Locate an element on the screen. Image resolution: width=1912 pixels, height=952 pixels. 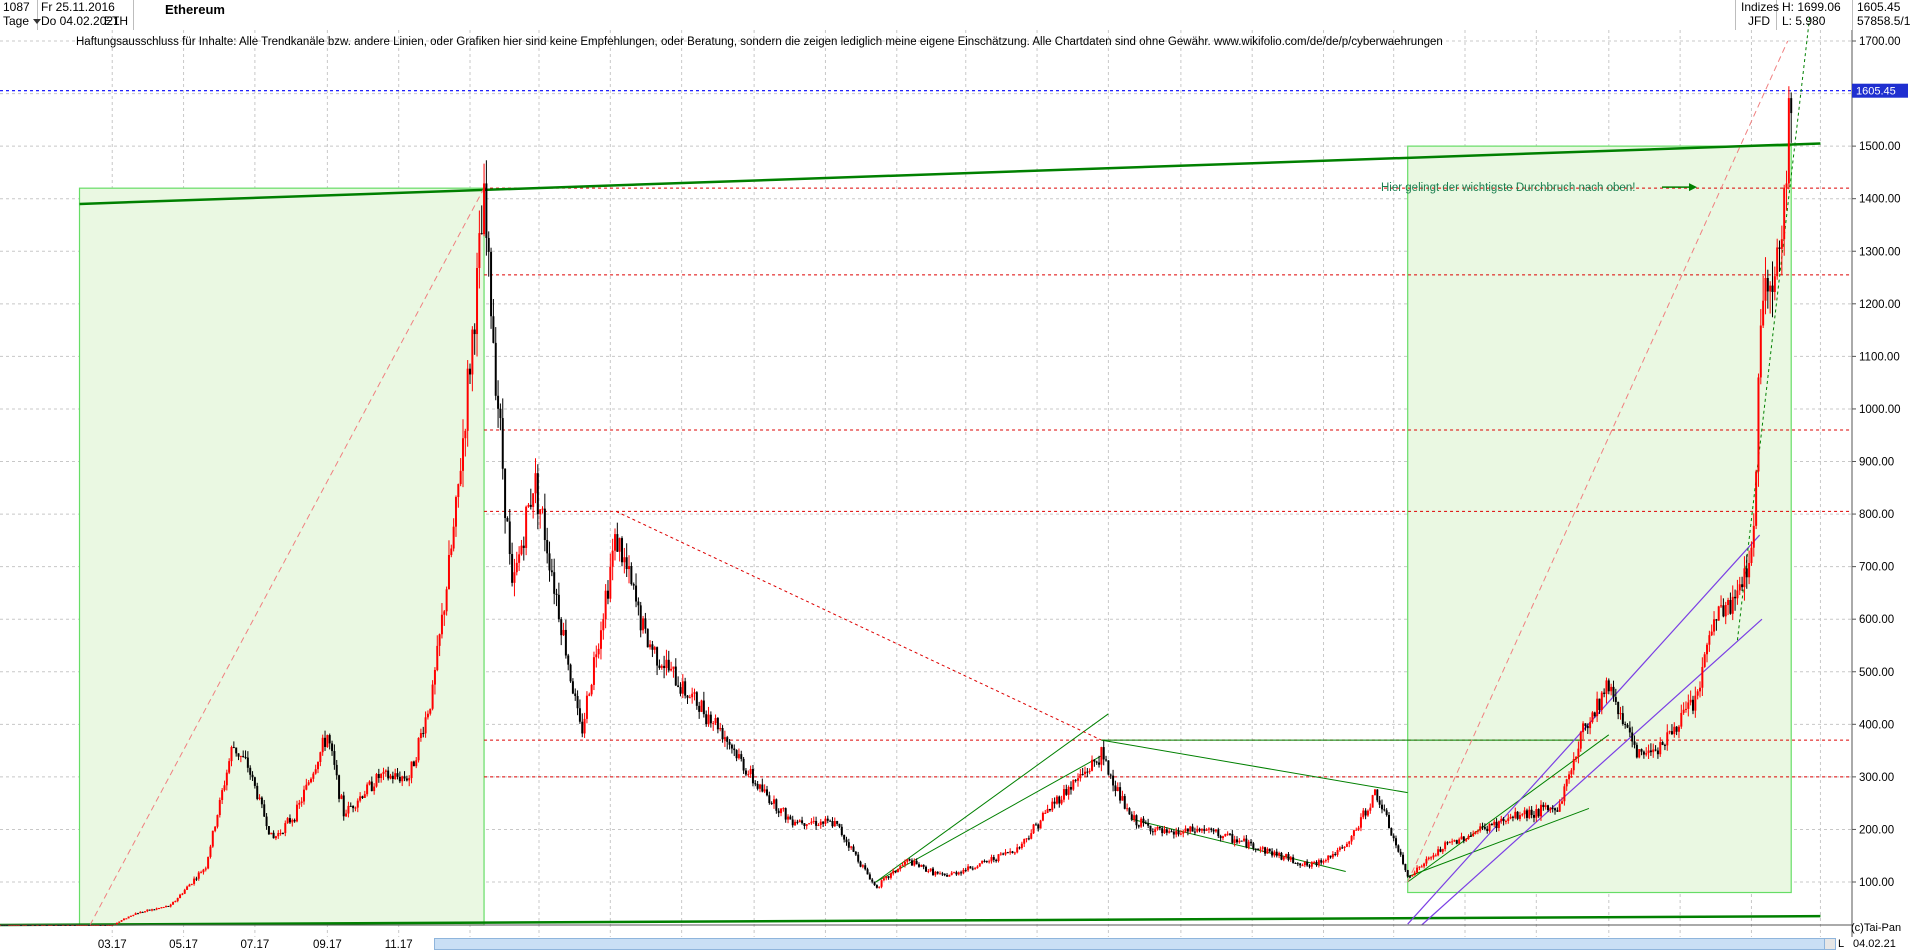
market-cell: Indizes JFD is located at coordinates (1757, 15).